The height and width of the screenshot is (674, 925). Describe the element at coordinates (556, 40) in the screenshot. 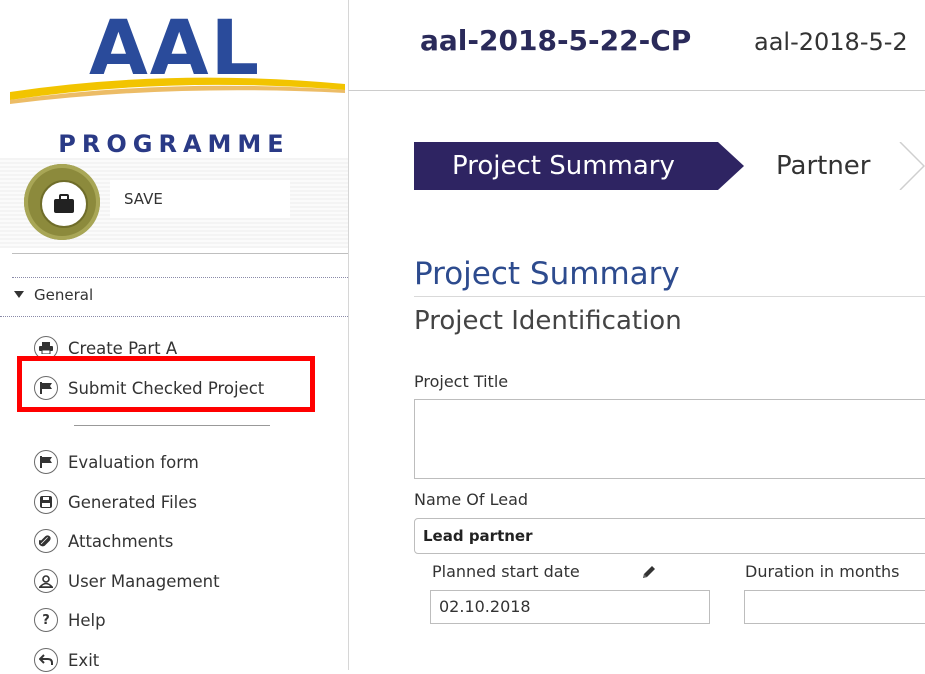

I see `project-id-title: aal-2018-5-22-CP` at that location.